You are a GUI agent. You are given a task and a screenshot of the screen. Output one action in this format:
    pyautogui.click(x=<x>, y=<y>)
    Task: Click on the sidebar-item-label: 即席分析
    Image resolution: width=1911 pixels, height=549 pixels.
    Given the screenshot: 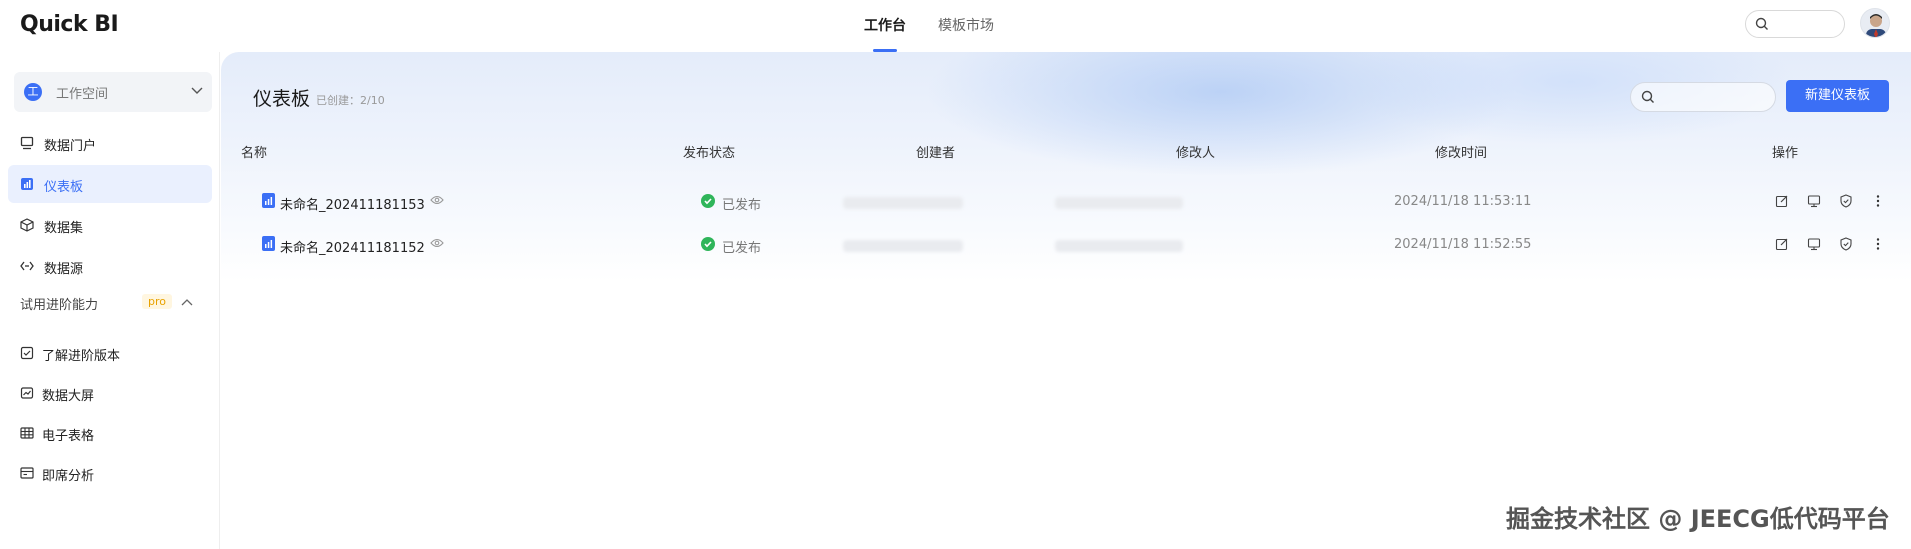 What is the action you would take?
    pyautogui.click(x=68, y=476)
    